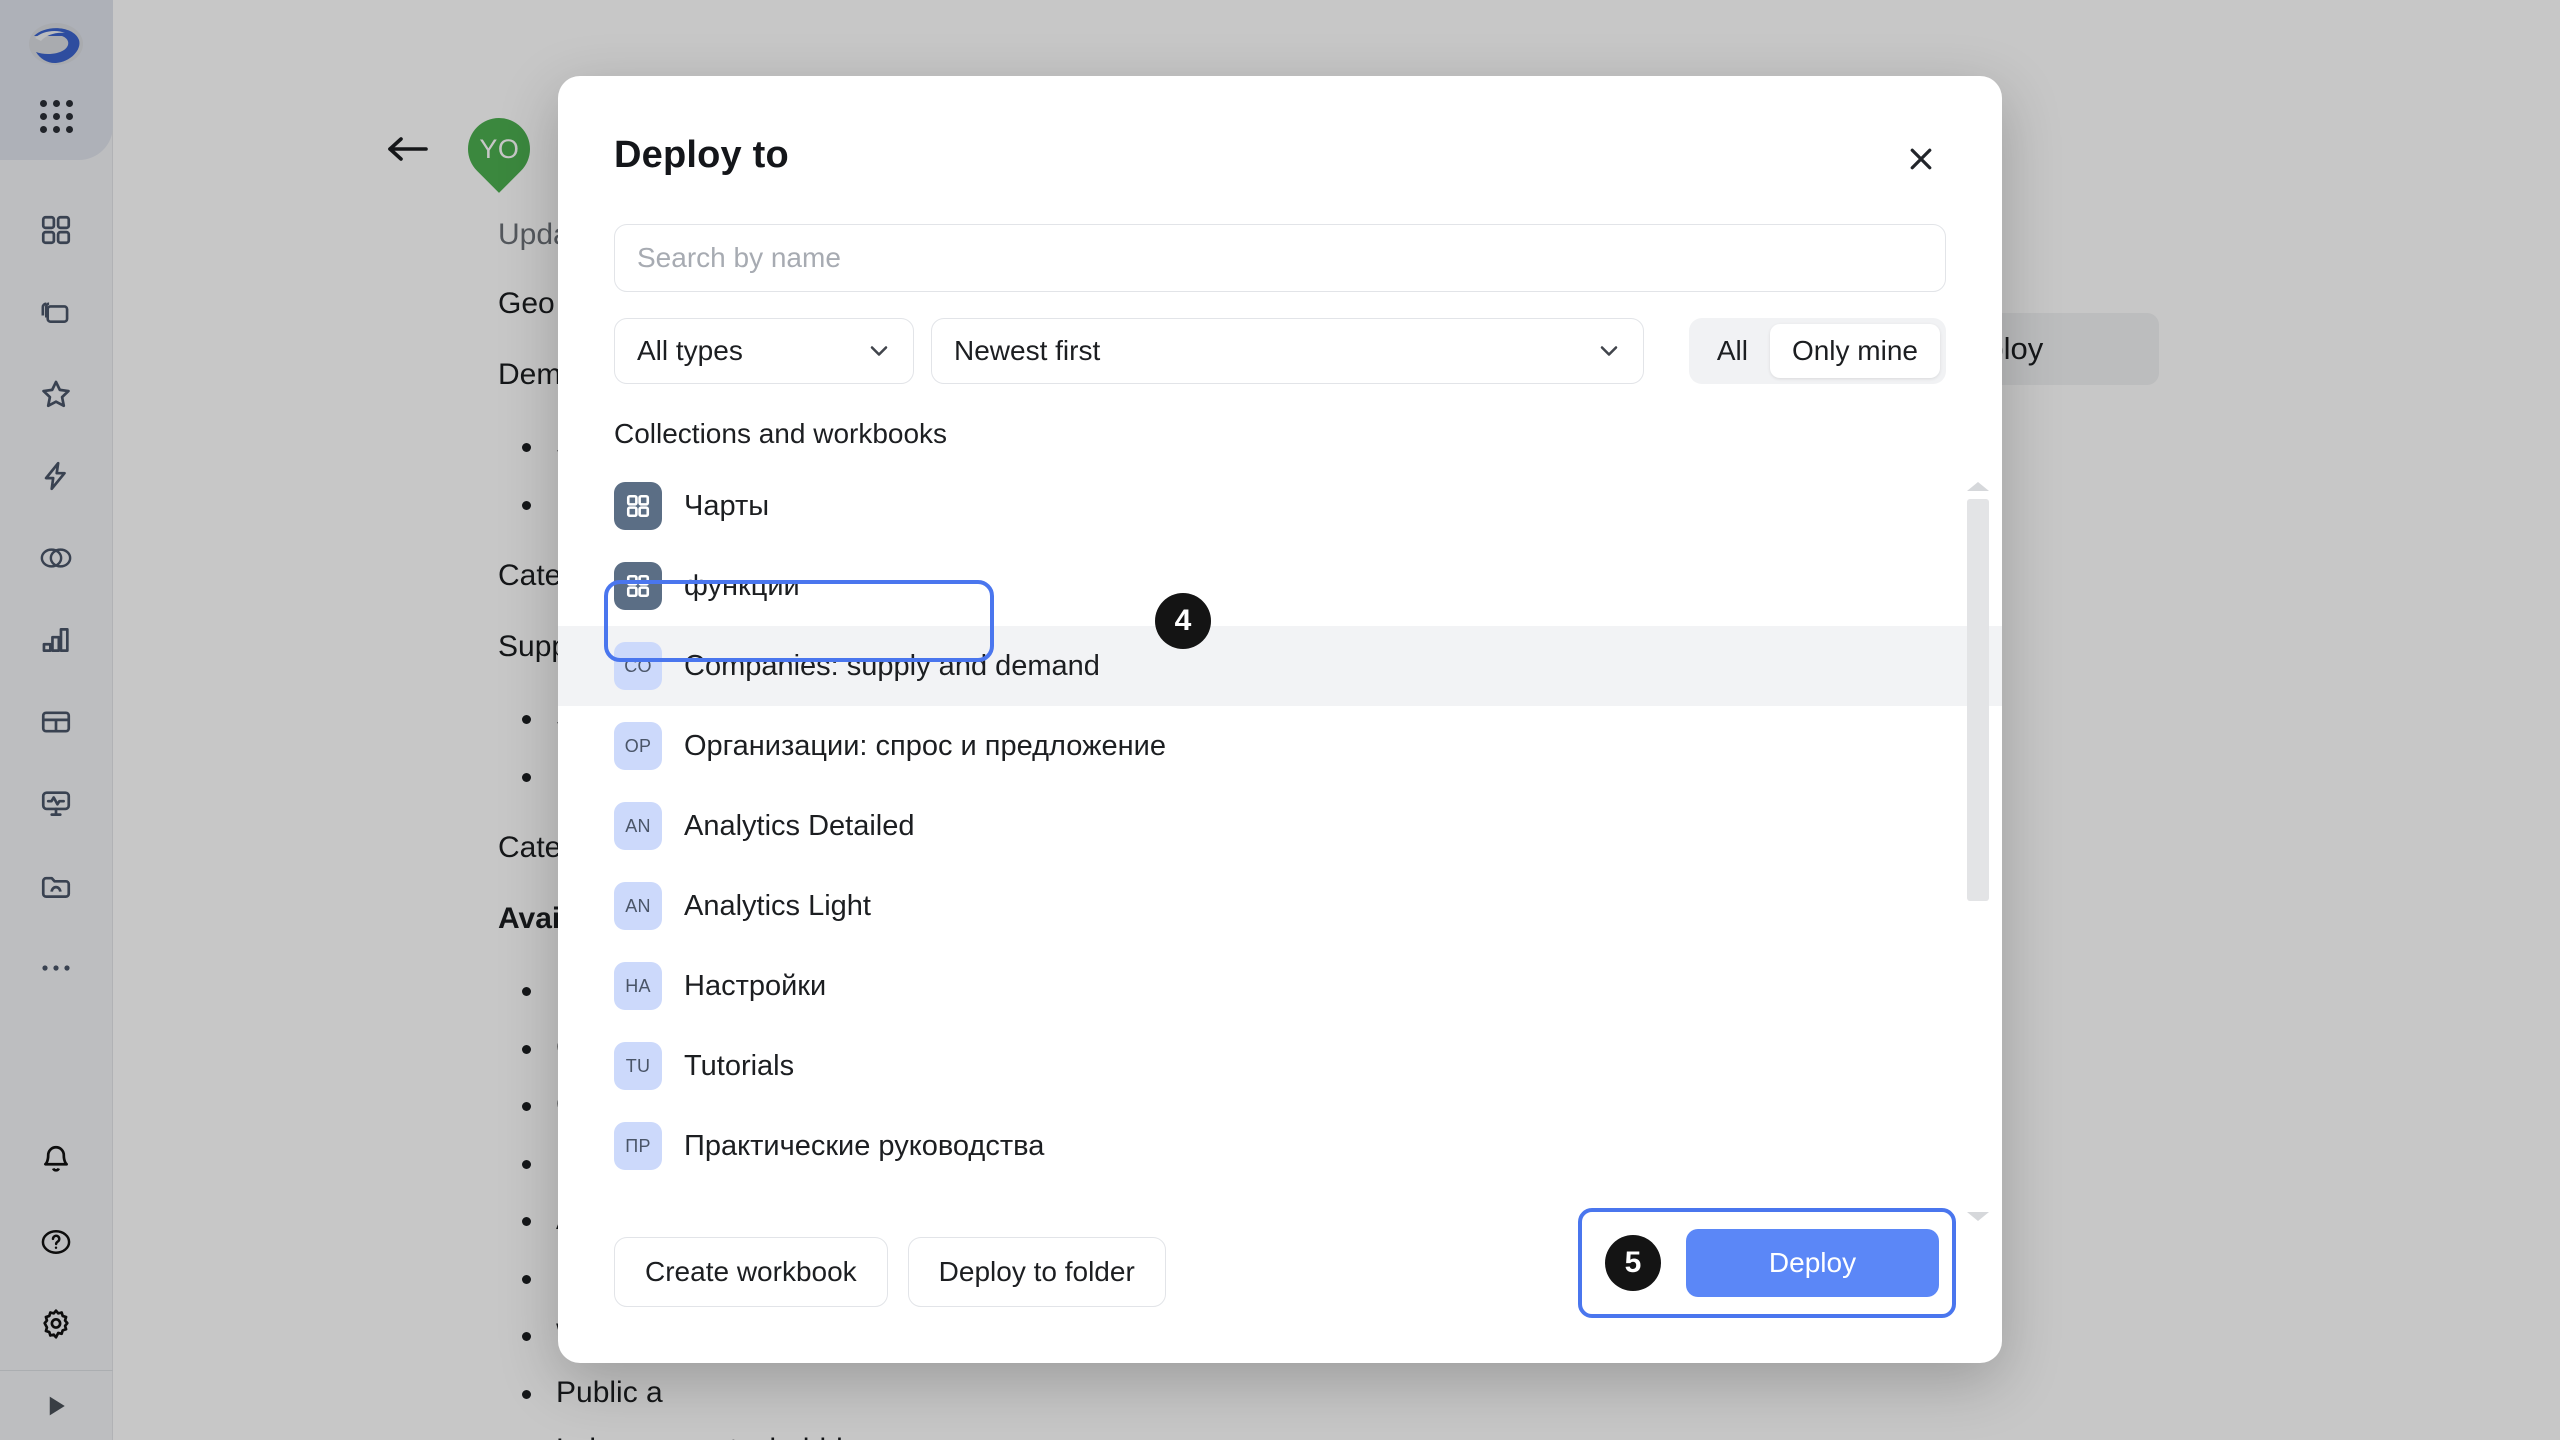  What do you see at coordinates (1978, 1216) in the screenshot?
I see `scroll-down-arrow-icon` at bounding box center [1978, 1216].